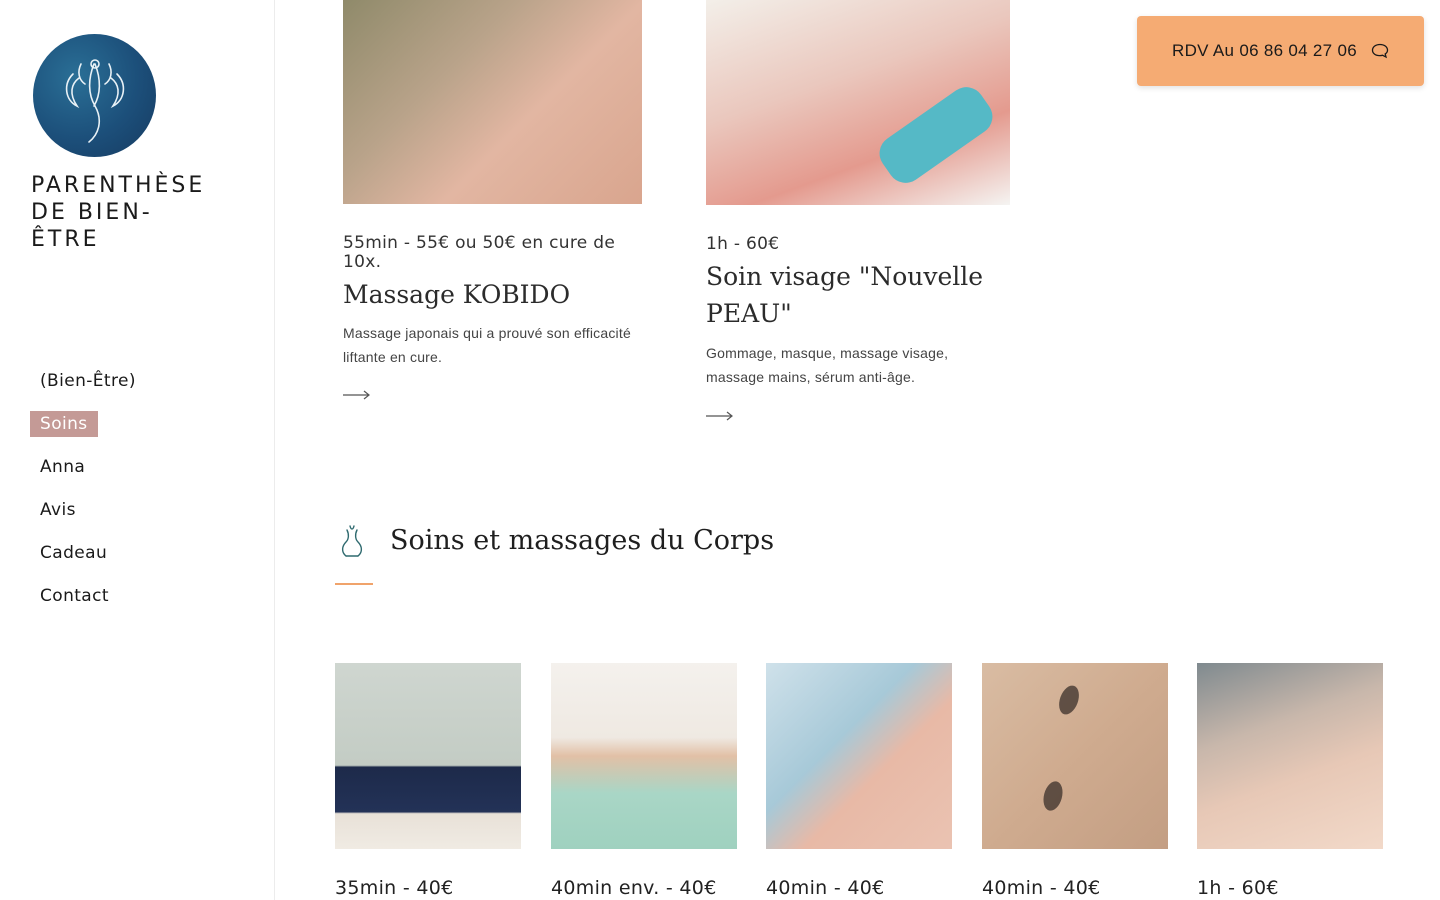 The height and width of the screenshot is (900, 1440). I want to click on peau-image, so click(858, 102).